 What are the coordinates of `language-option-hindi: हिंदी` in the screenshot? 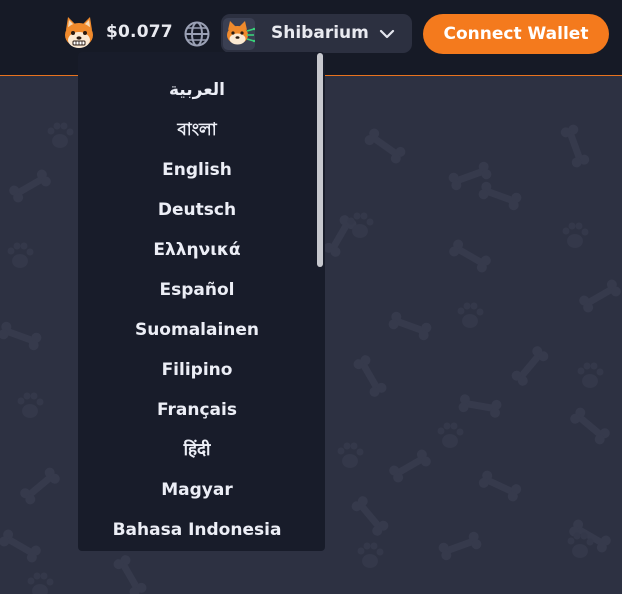 It's located at (197, 450).